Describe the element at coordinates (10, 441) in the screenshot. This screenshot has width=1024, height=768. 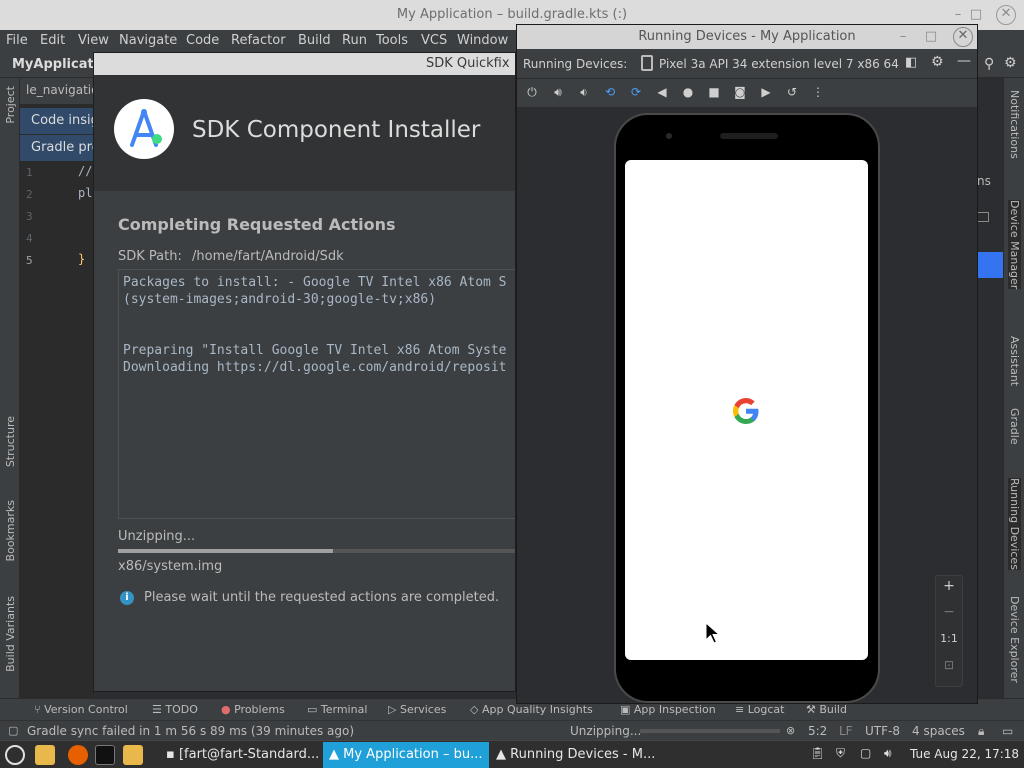
I see `tool-tab-structure: Structure` at that location.